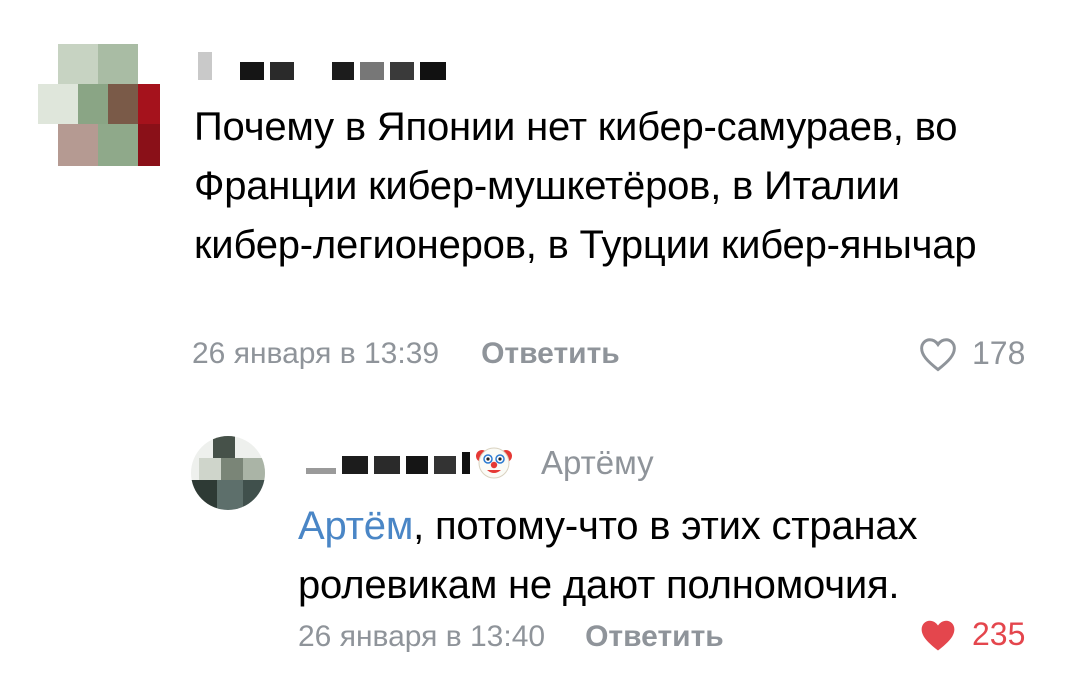  I want to click on reply-to-user: Артёму, so click(597, 463).